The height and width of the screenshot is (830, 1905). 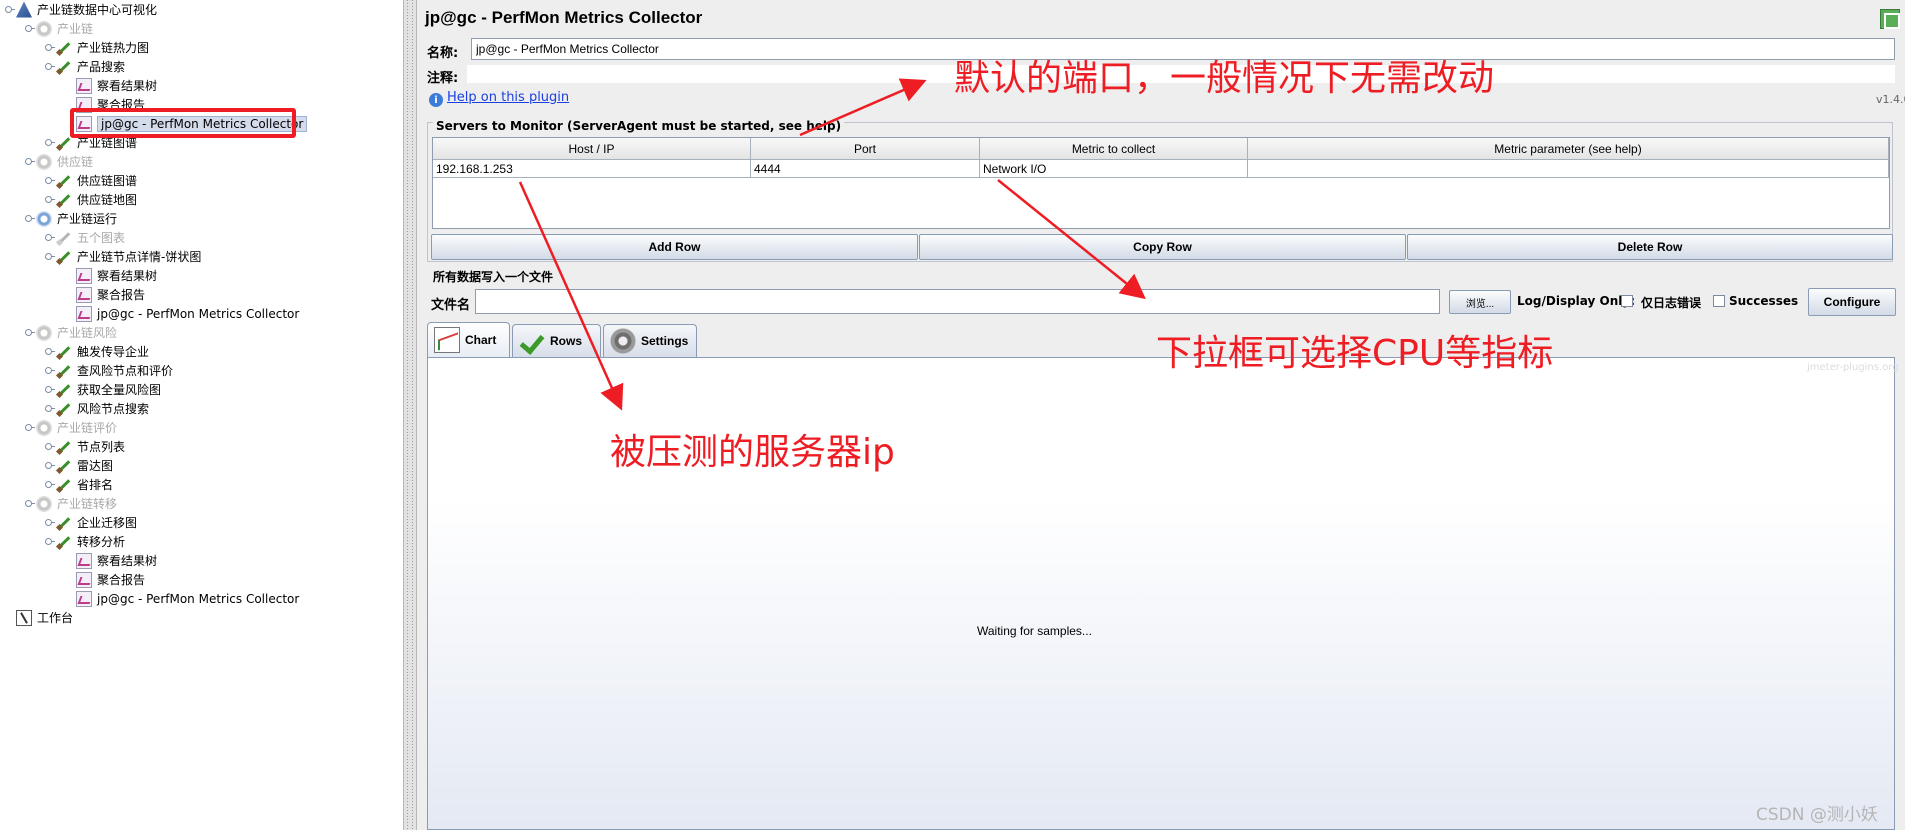 I want to click on column-header-host: Host / IP, so click(x=592, y=149).